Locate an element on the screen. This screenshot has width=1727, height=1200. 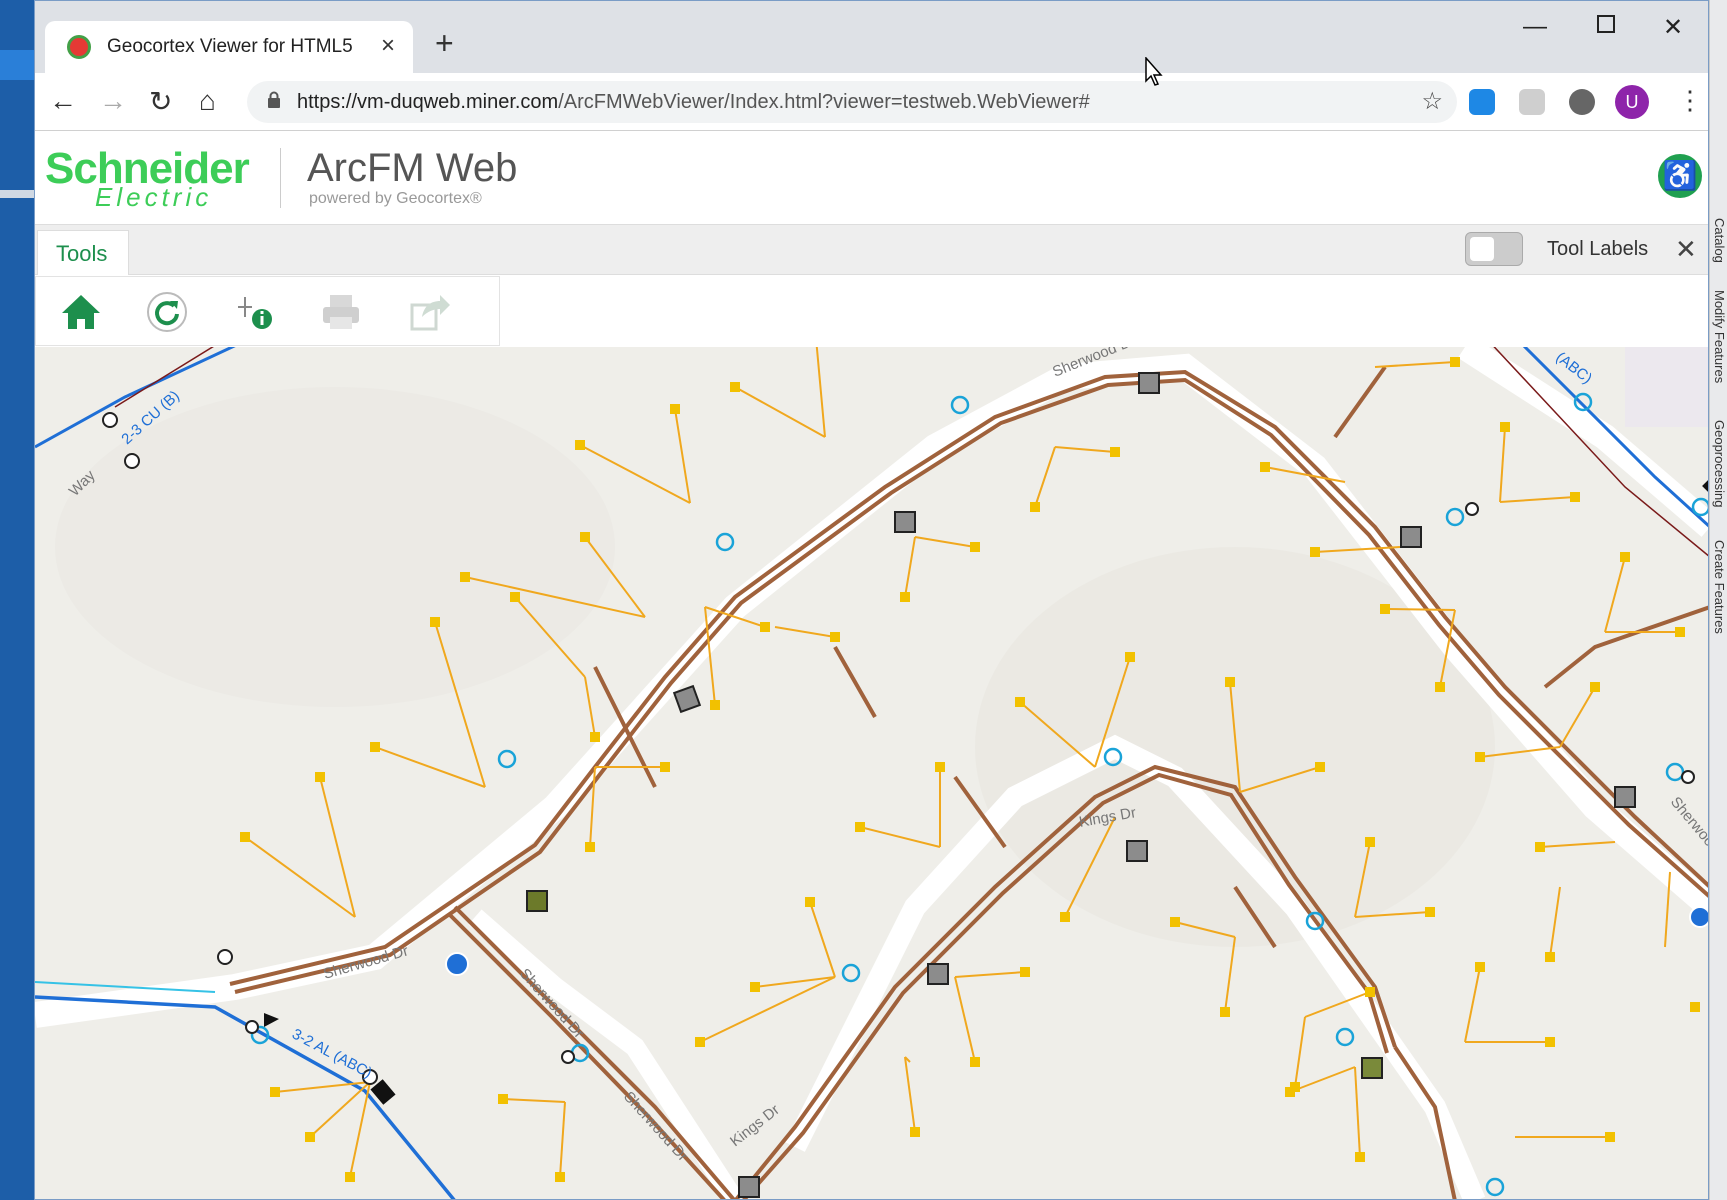
close-window-icon: ✕ is located at coordinates (1673, 27).